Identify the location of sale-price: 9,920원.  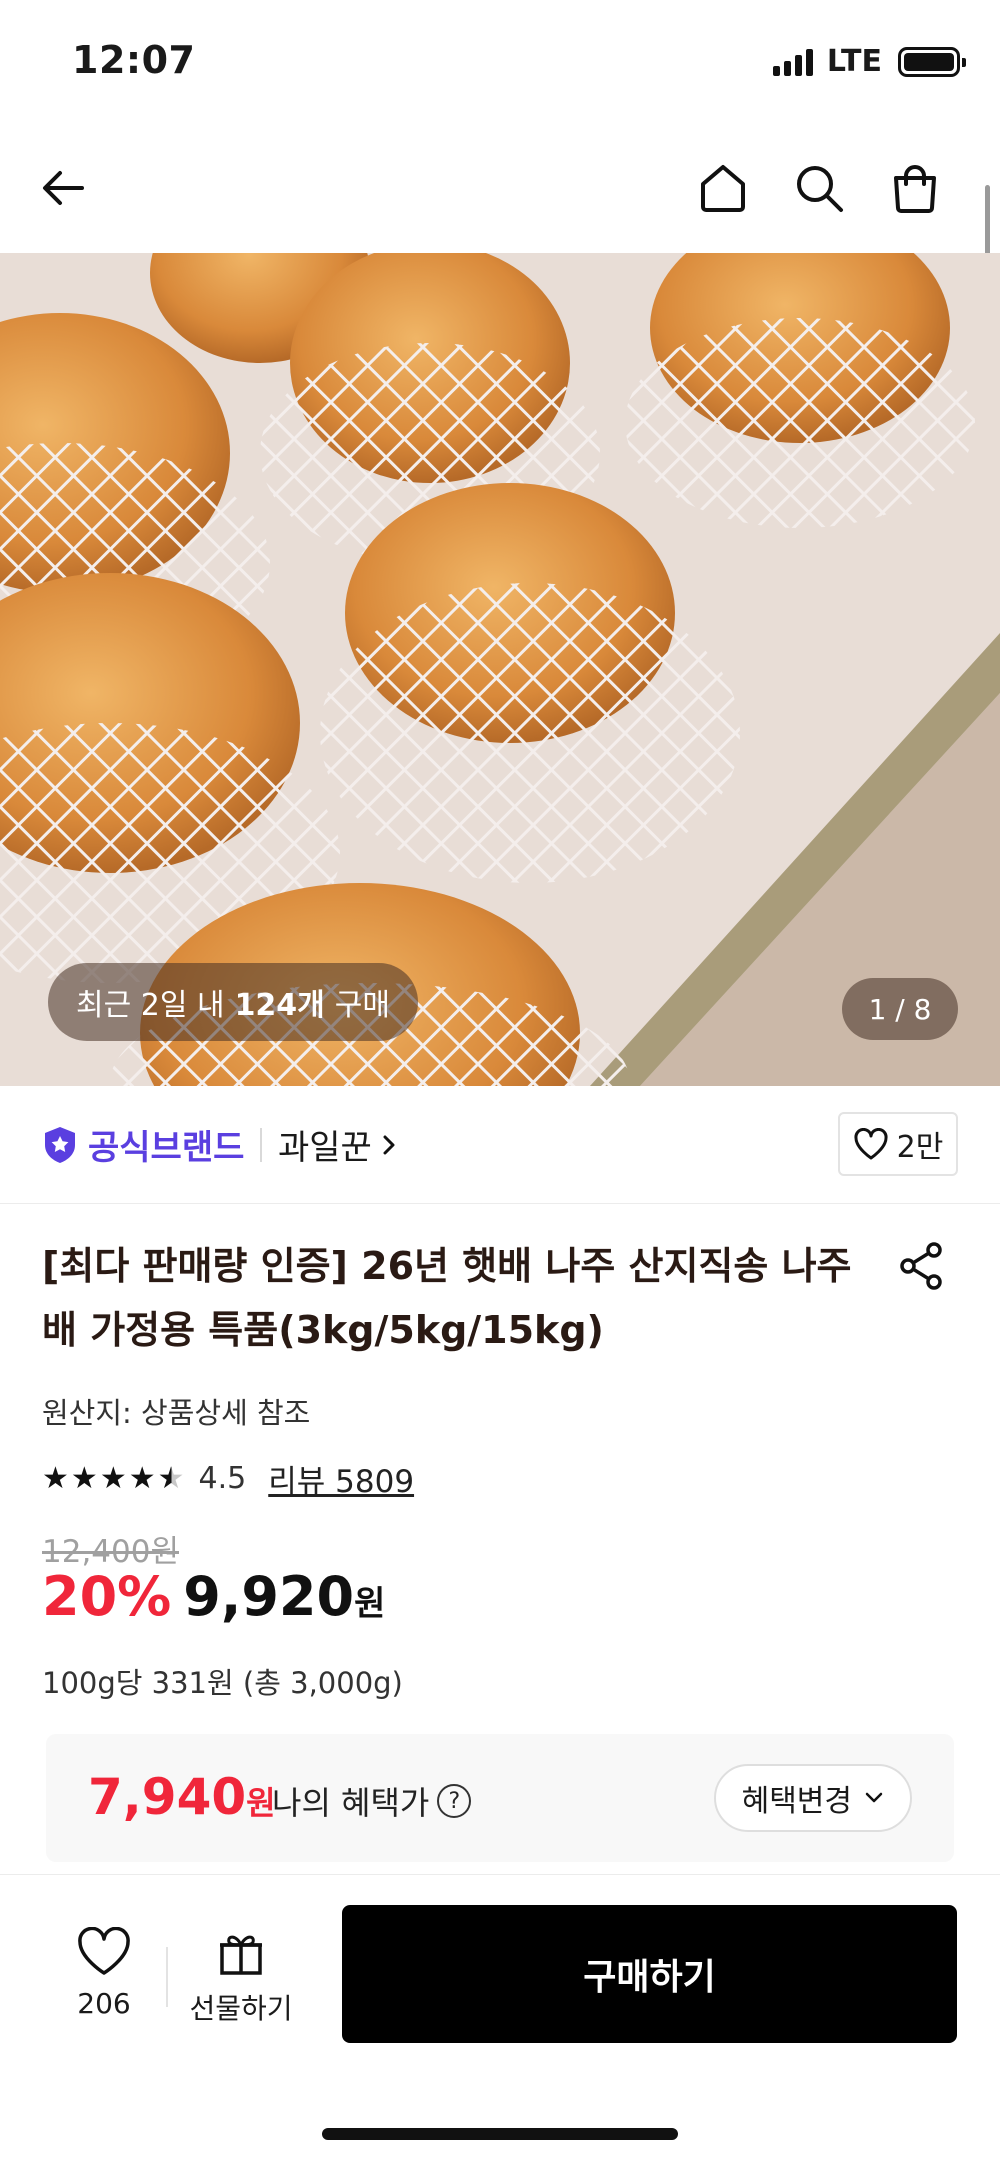
(284, 1596).